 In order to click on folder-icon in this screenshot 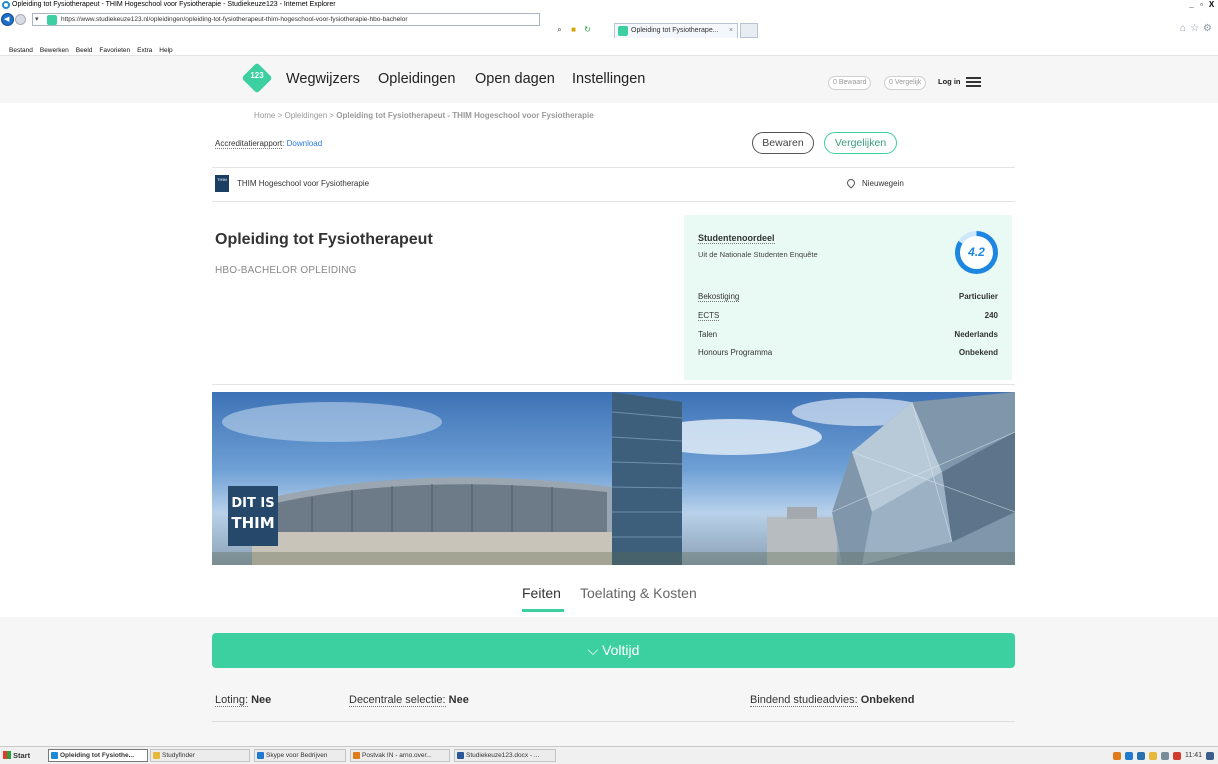, I will do `click(156, 755)`.